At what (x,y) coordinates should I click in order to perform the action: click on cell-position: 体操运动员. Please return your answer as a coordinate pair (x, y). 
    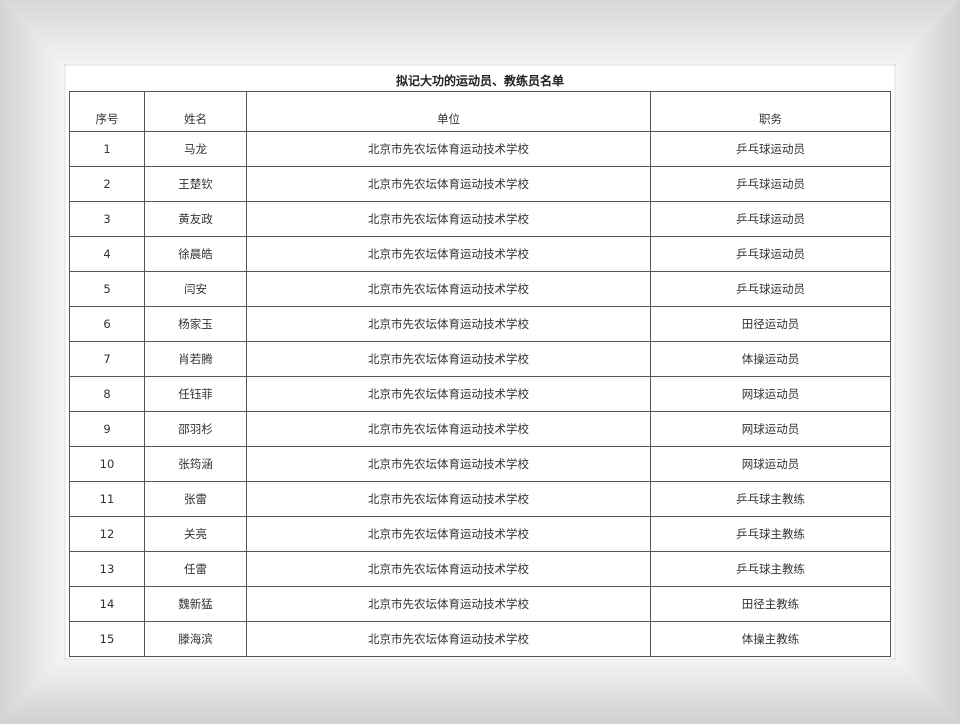
    Looking at the image, I should click on (770, 359).